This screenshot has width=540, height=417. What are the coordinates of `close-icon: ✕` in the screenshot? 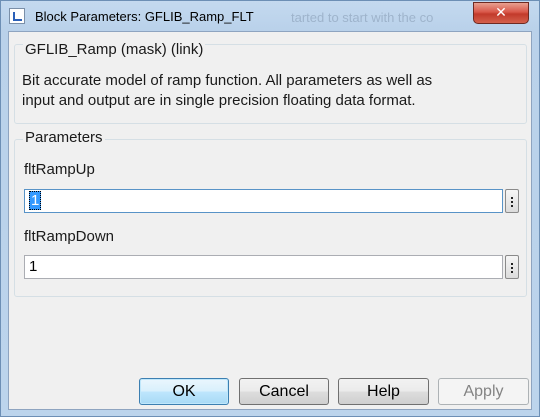 It's located at (501, 13).